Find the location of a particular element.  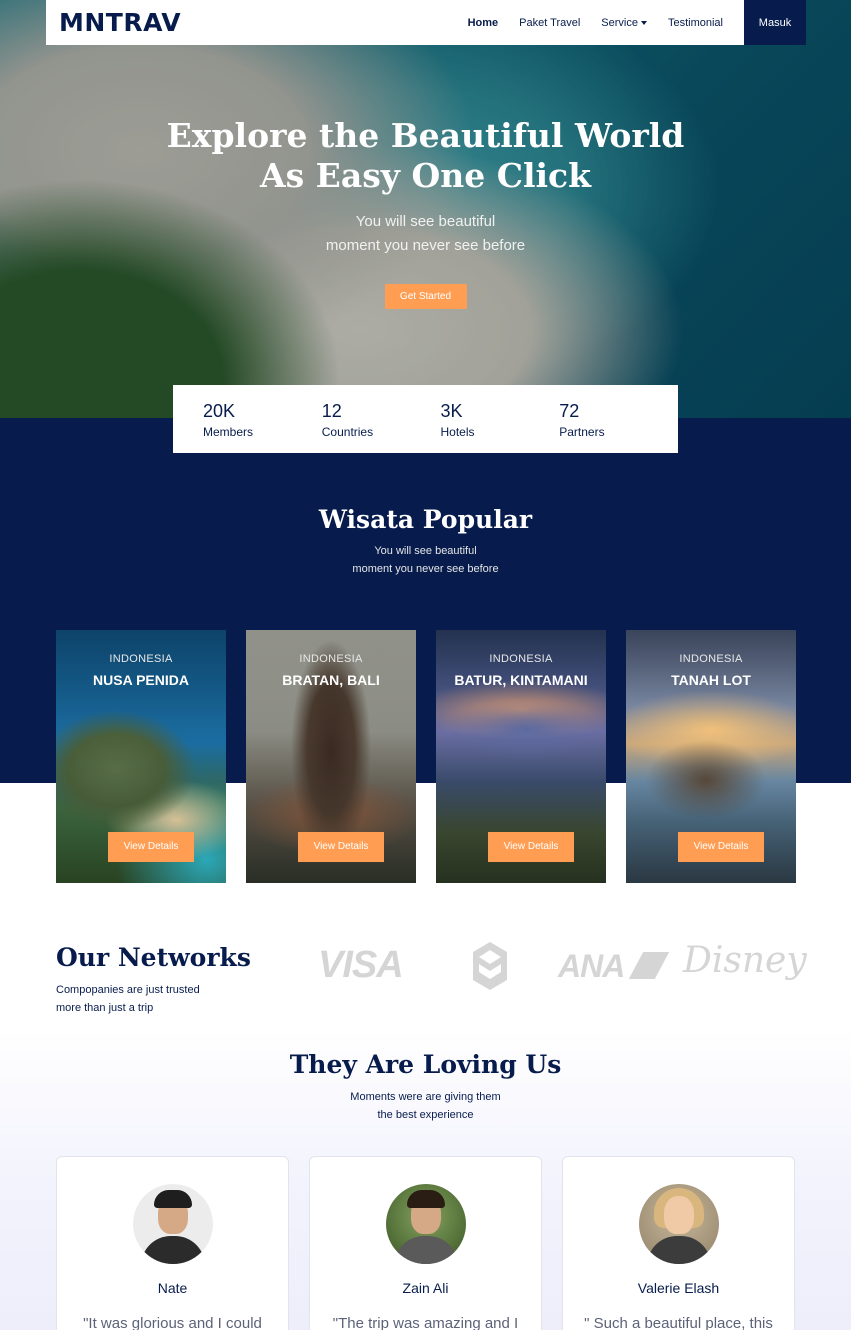

popular-sub-line1: You will see beautiful is located at coordinates (425, 551).